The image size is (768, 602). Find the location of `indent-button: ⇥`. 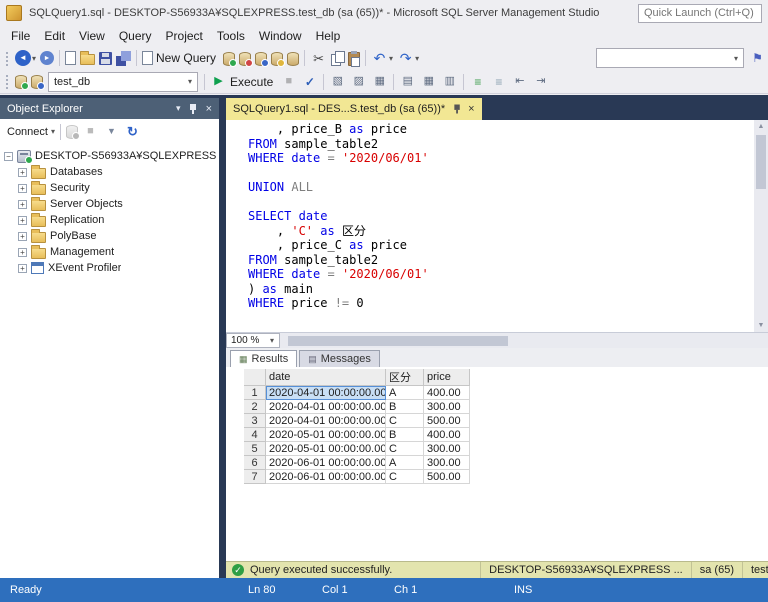

indent-button: ⇥ is located at coordinates (540, 82).